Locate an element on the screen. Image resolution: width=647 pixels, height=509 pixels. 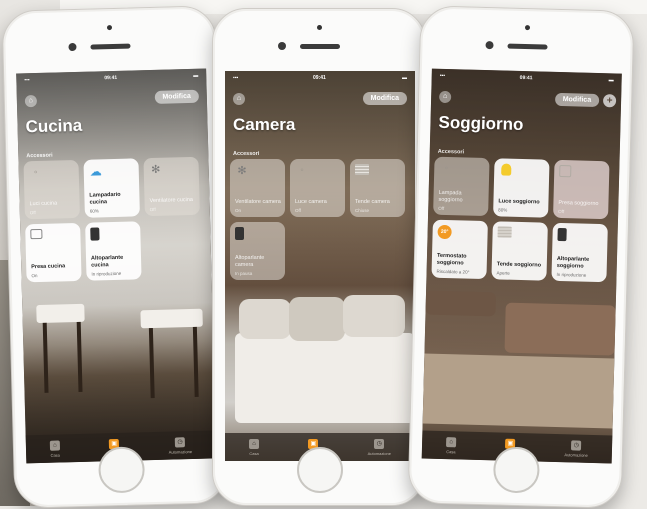
accessory-name: Lampada soggiorno is located at coordinates (450, 196).